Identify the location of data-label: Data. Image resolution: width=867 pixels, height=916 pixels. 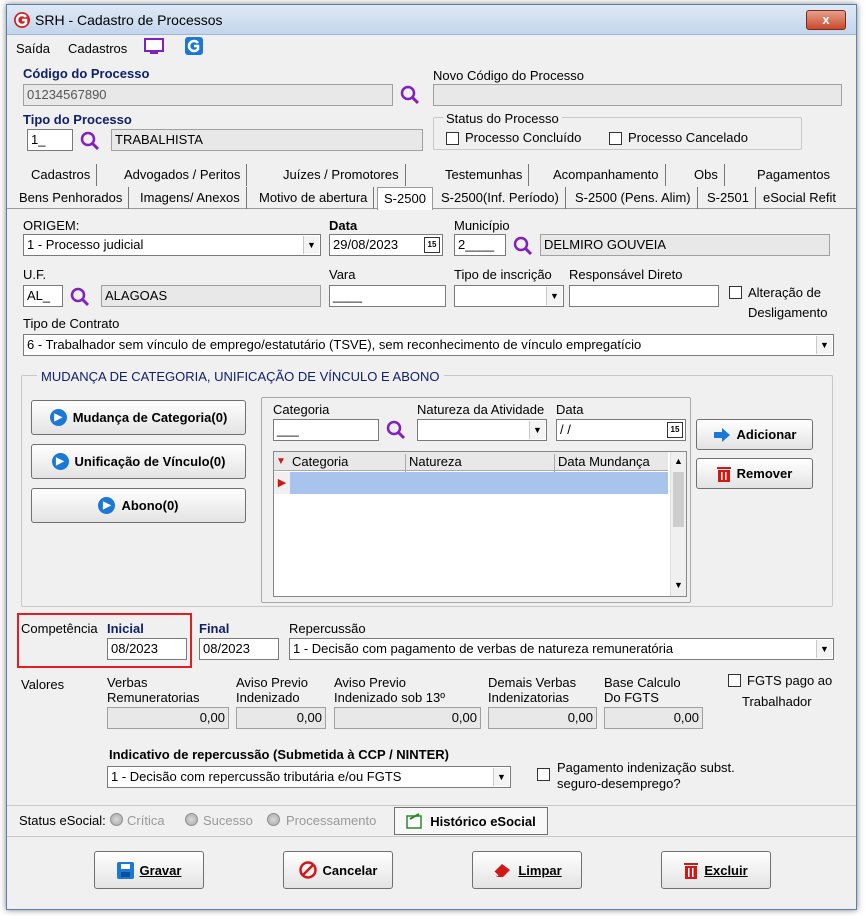
(343, 225).